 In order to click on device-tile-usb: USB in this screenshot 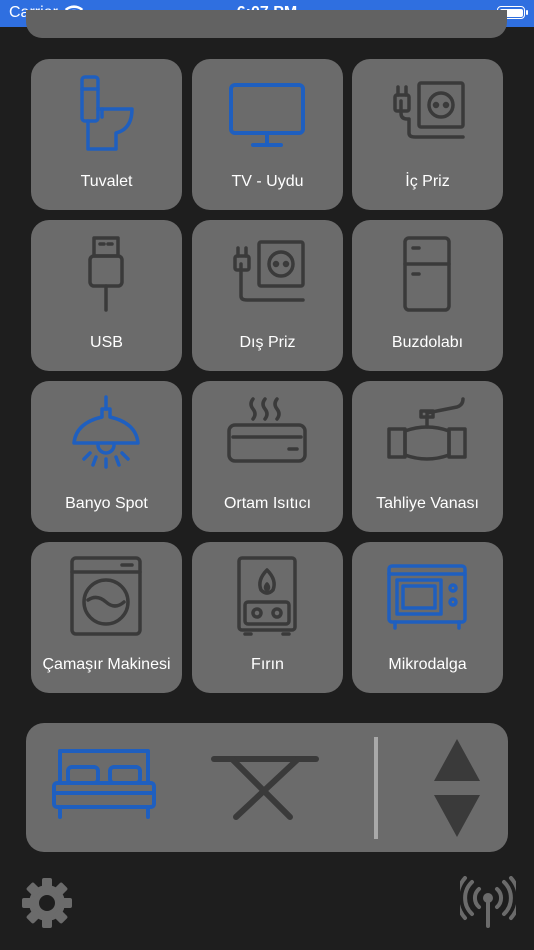, I will do `click(106, 295)`.